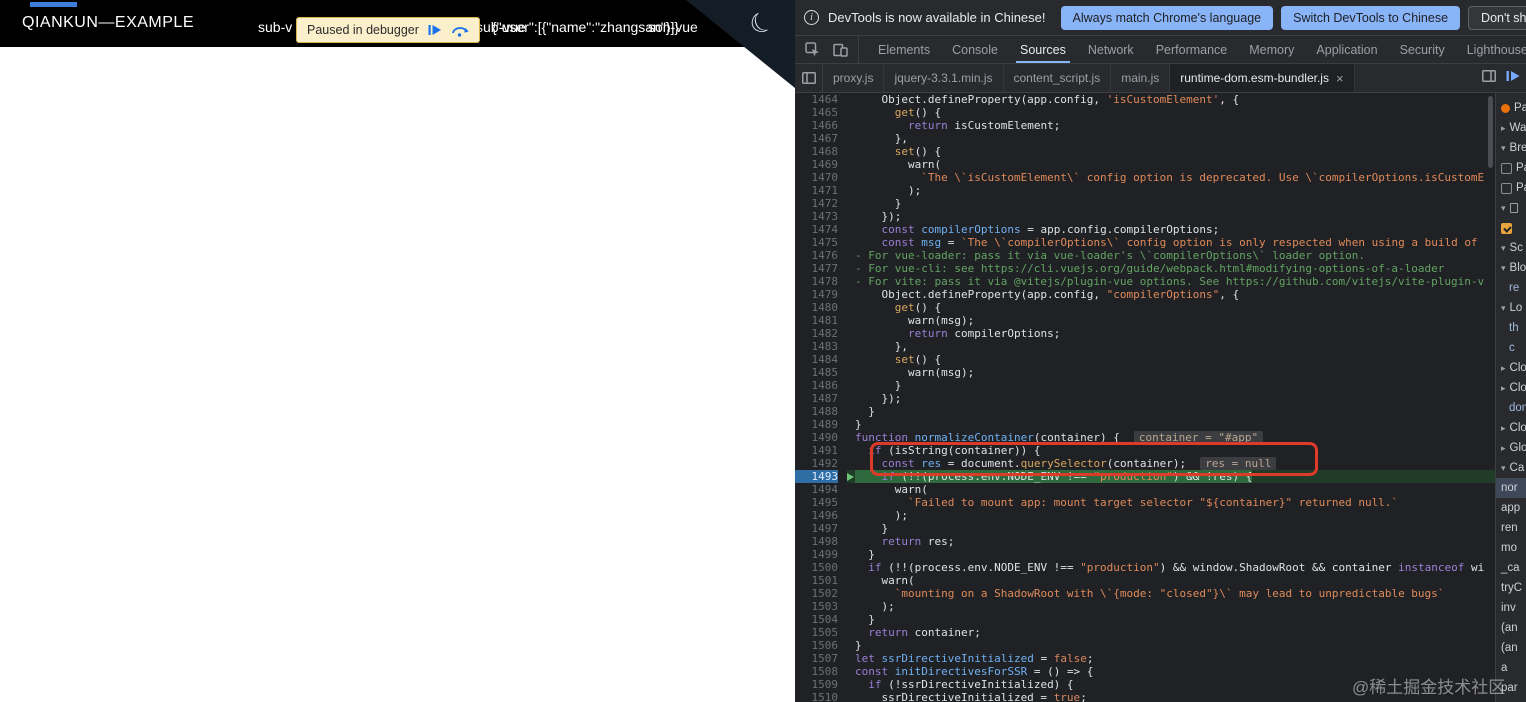  What do you see at coordinates (1511, 528) in the screenshot?
I see `sidebar-item-ren: ren` at bounding box center [1511, 528].